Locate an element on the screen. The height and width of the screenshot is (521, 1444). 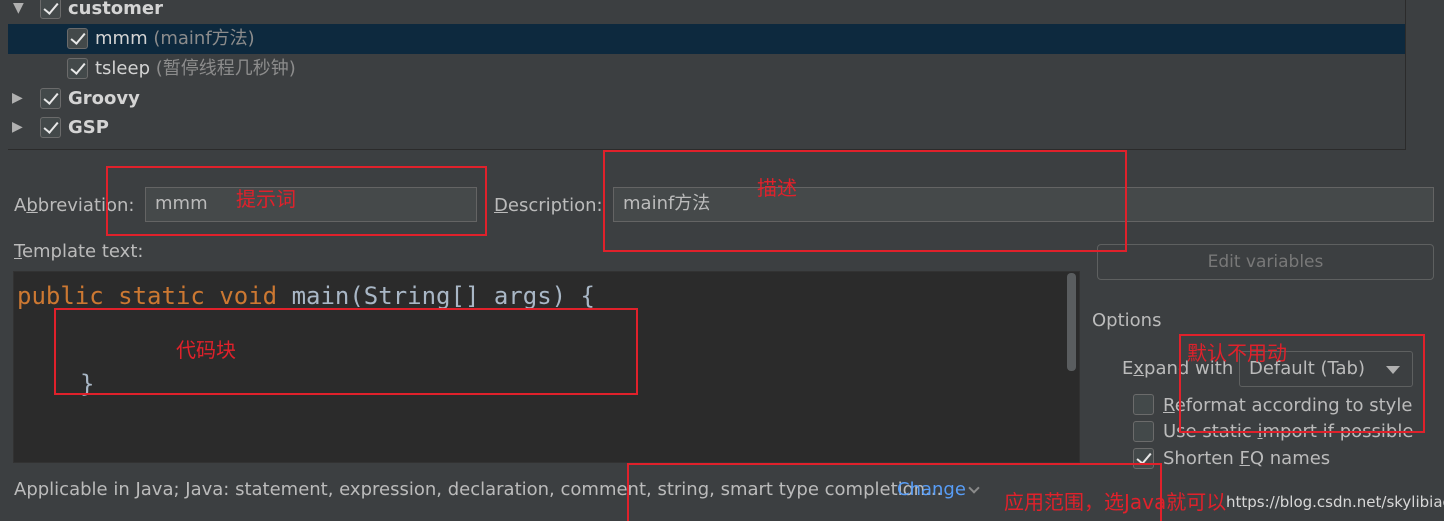
item-desc: (mainf方法) is located at coordinates (204, 38).